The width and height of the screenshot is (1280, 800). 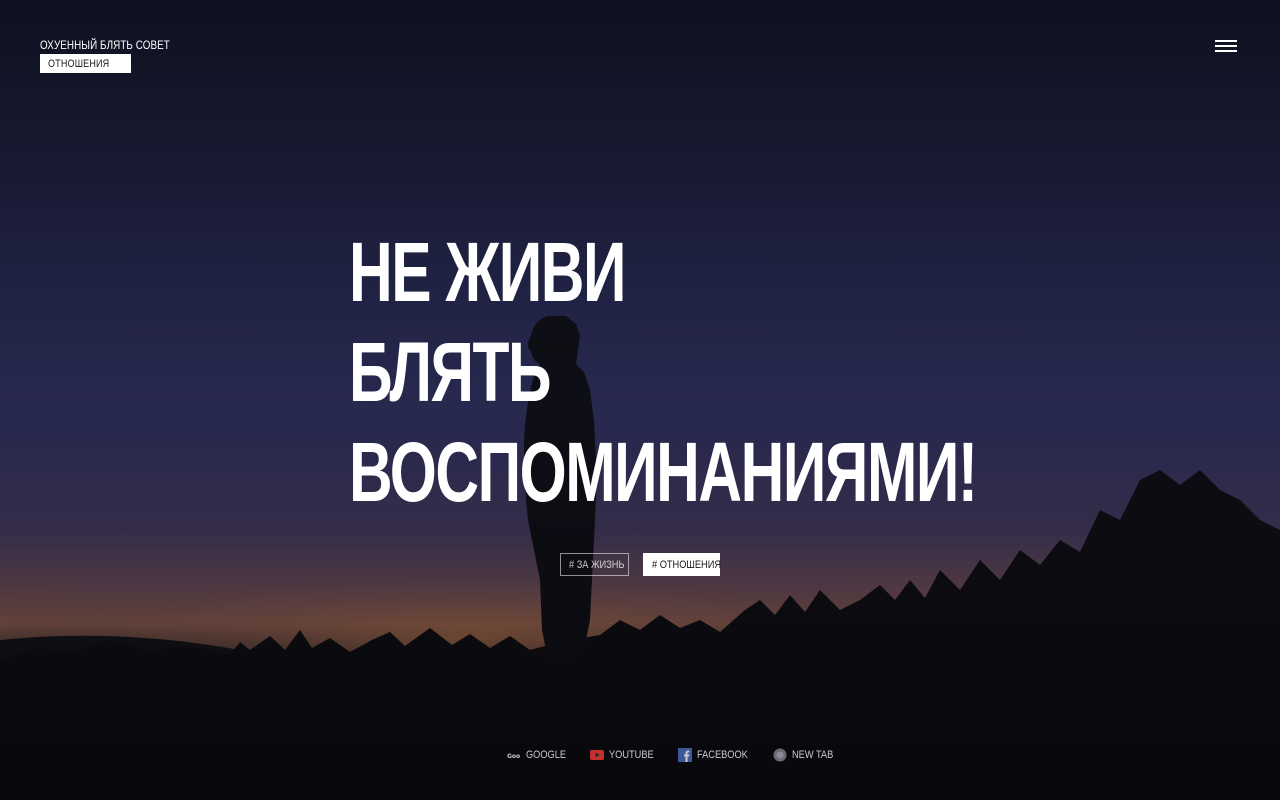 What do you see at coordinates (597, 565) in the screenshot?
I see `tag-label: # ЗА ЖИЗНЬ` at bounding box center [597, 565].